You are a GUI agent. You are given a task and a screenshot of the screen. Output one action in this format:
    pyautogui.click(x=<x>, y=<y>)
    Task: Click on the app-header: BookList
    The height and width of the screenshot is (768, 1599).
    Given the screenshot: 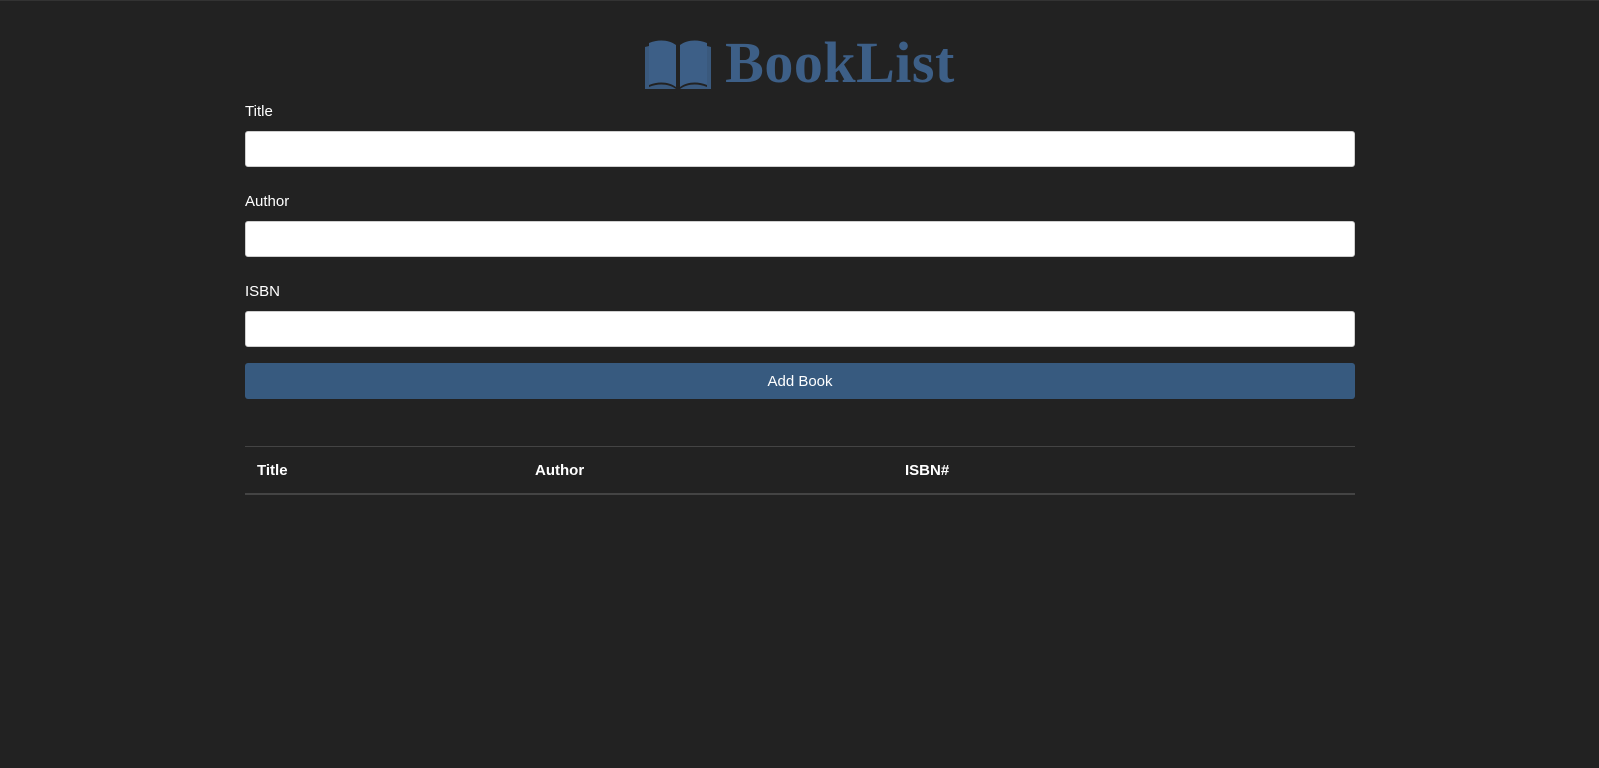 What is the action you would take?
    pyautogui.click(x=800, y=63)
    